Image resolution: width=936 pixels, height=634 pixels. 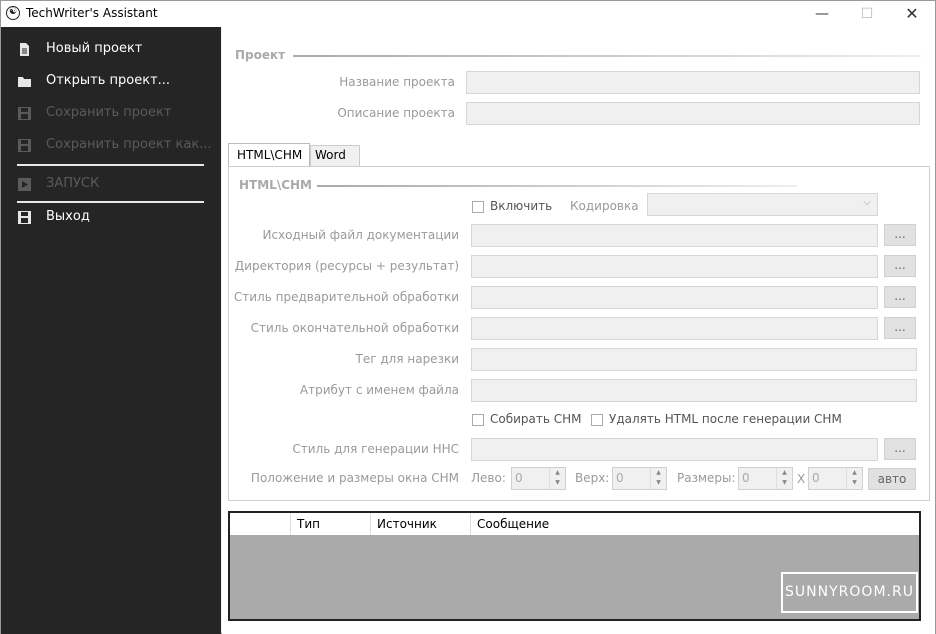 What do you see at coordinates (912, 14) in the screenshot?
I see `close-button: ✕` at bounding box center [912, 14].